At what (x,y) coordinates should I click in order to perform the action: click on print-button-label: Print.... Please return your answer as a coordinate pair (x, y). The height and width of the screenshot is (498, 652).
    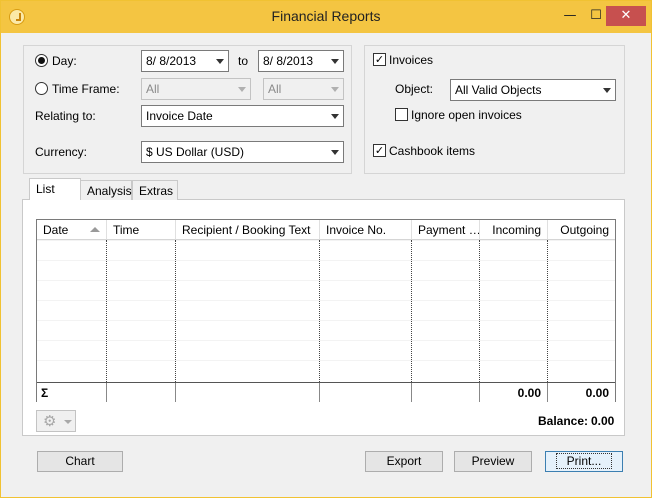
    Looking at the image, I should click on (584, 461).